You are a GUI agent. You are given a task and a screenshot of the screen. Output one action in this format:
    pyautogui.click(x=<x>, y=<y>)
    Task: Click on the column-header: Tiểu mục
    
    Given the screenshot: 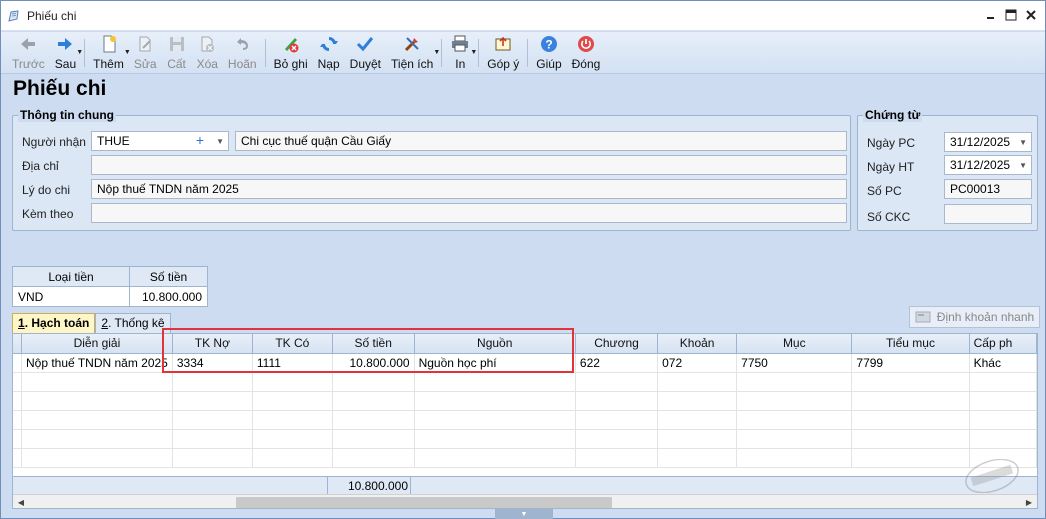 What is the action you would take?
    pyautogui.click(x=910, y=344)
    